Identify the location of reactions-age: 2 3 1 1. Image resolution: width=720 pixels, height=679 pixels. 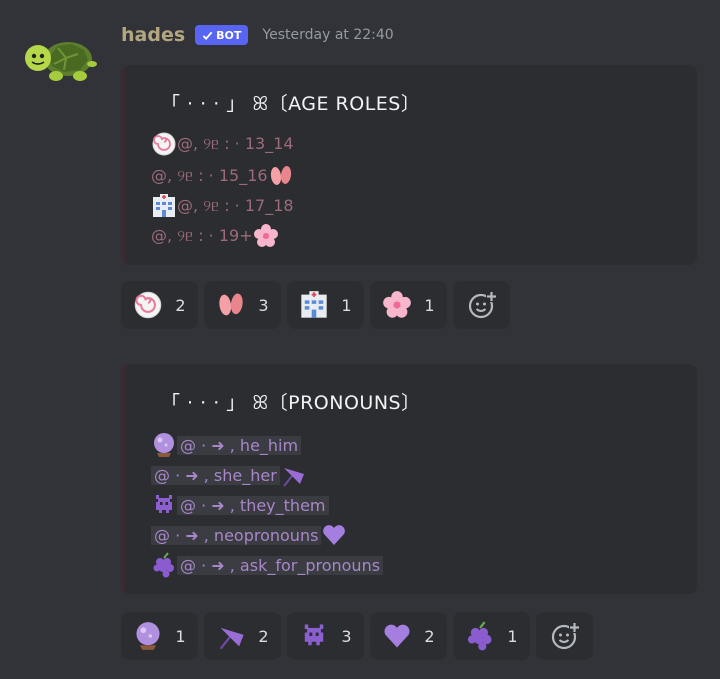
(315, 305).